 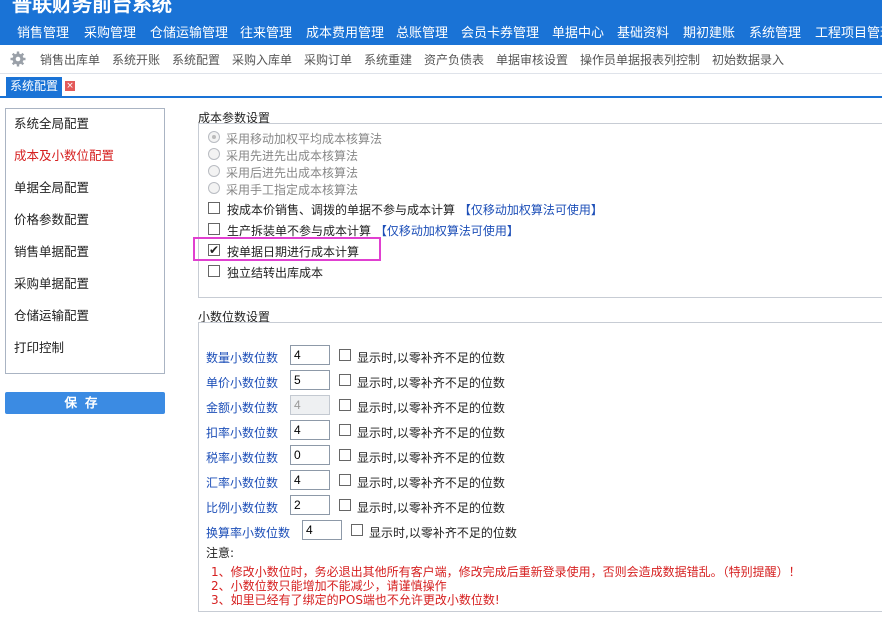 What do you see at coordinates (275, 273) in the screenshot?
I see `option-label: 独立结转出库成本` at bounding box center [275, 273].